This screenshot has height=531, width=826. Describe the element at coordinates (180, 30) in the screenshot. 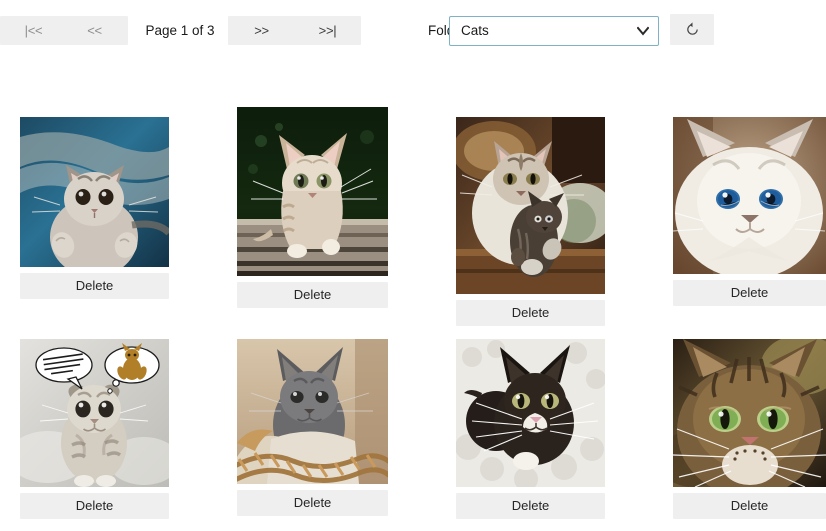

I see `page-indicator: Page 1 of 3` at that location.